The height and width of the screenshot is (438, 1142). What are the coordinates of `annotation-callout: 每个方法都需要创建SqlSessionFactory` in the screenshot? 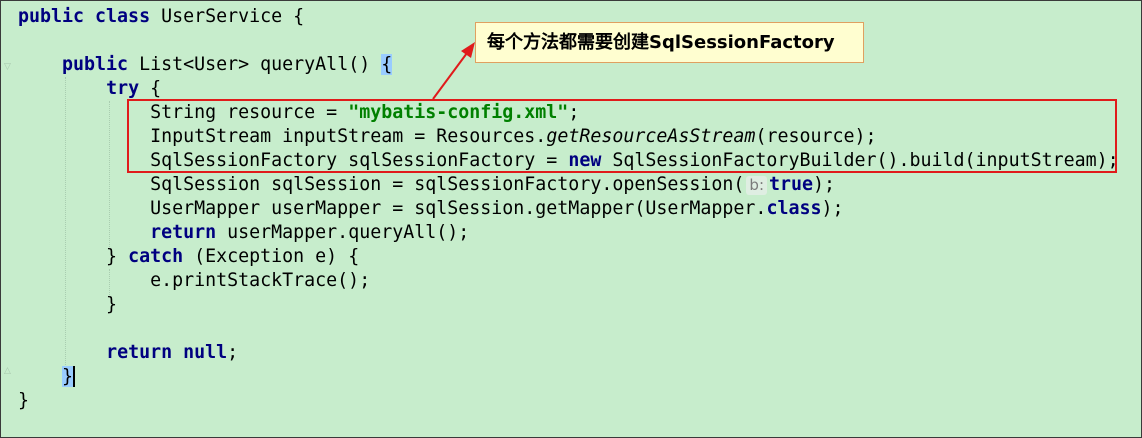 It's located at (669, 42).